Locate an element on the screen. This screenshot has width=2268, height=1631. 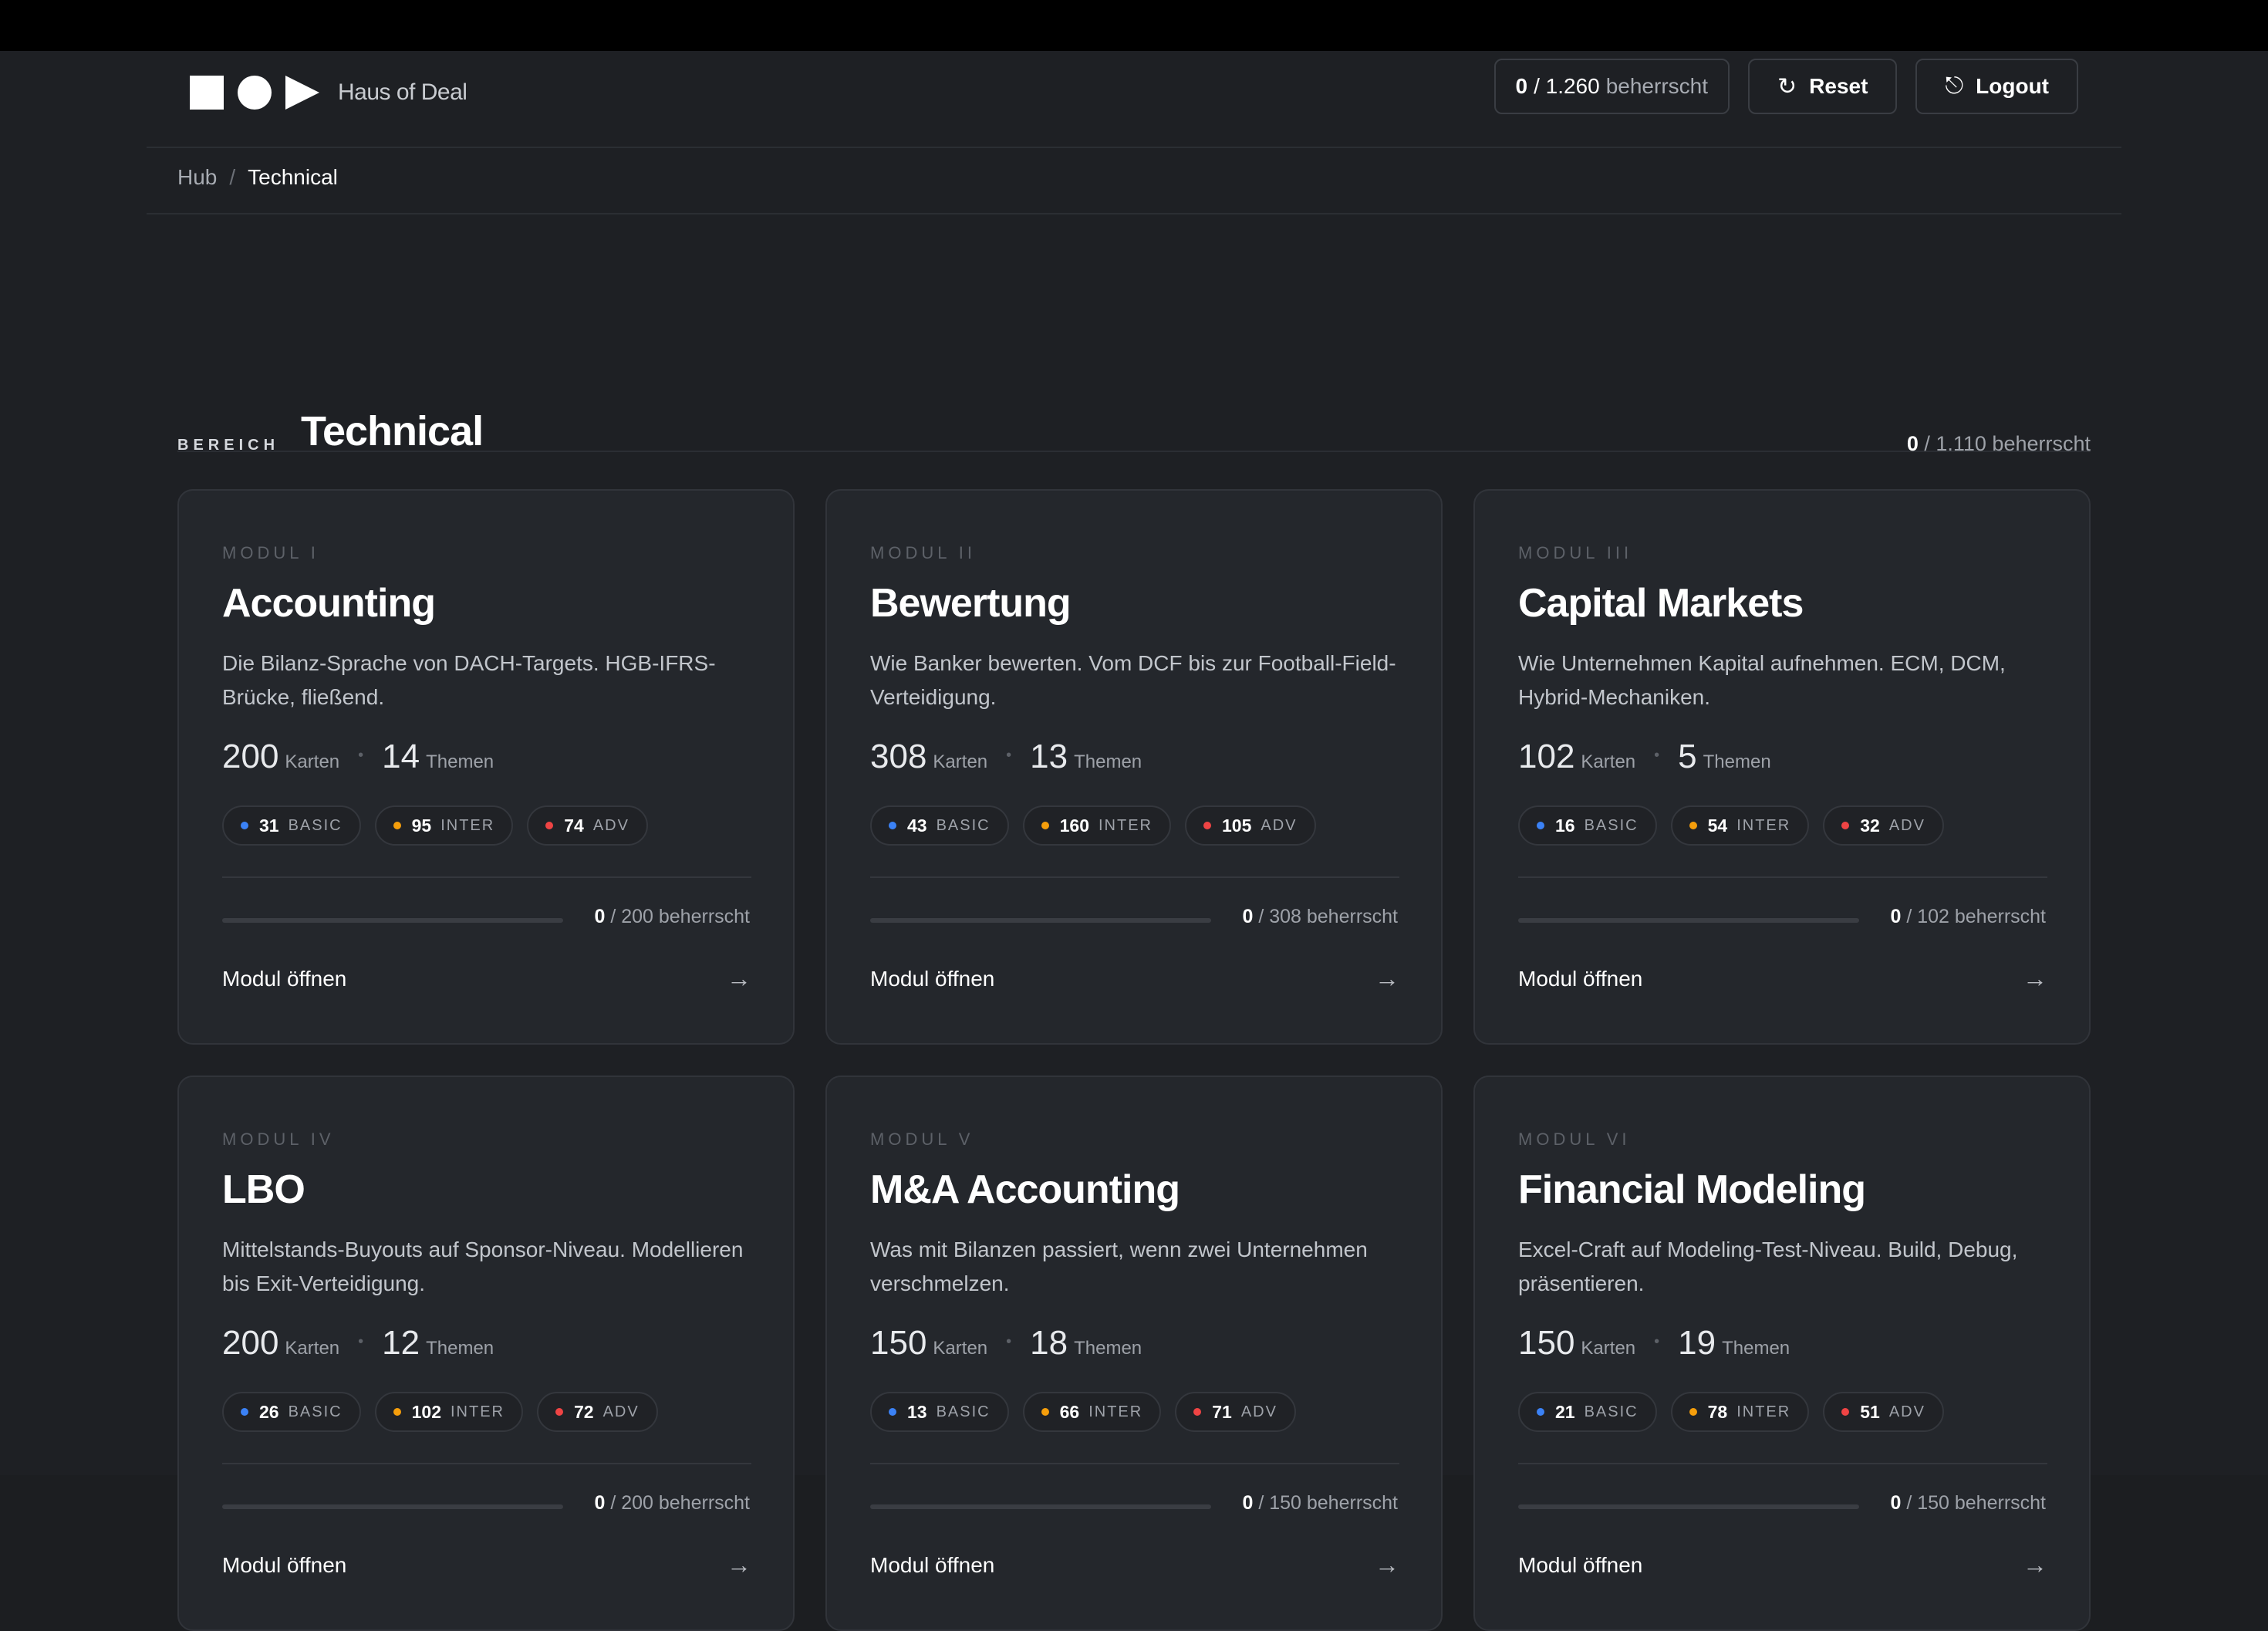
basic-chip: 43 BASIC is located at coordinates (940, 826).